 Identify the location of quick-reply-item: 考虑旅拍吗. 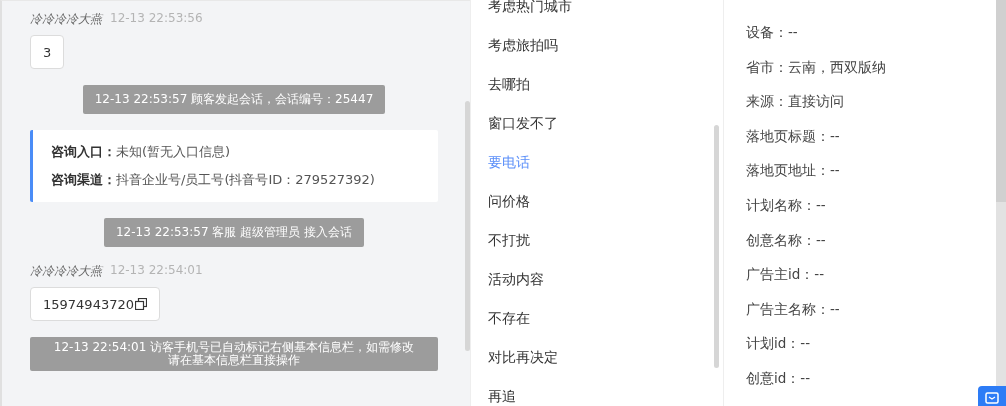
(597, 45).